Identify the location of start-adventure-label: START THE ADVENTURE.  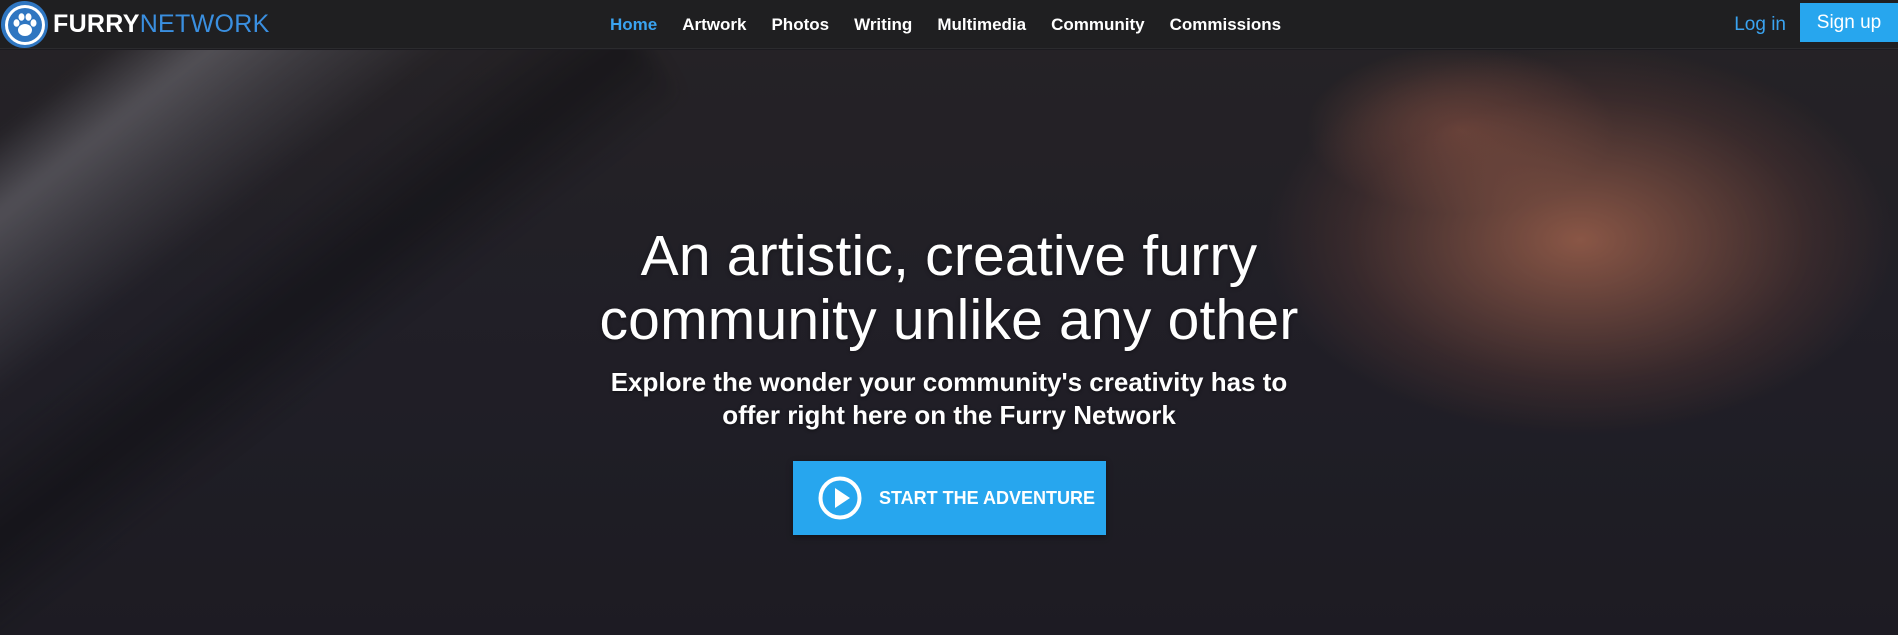
(987, 497).